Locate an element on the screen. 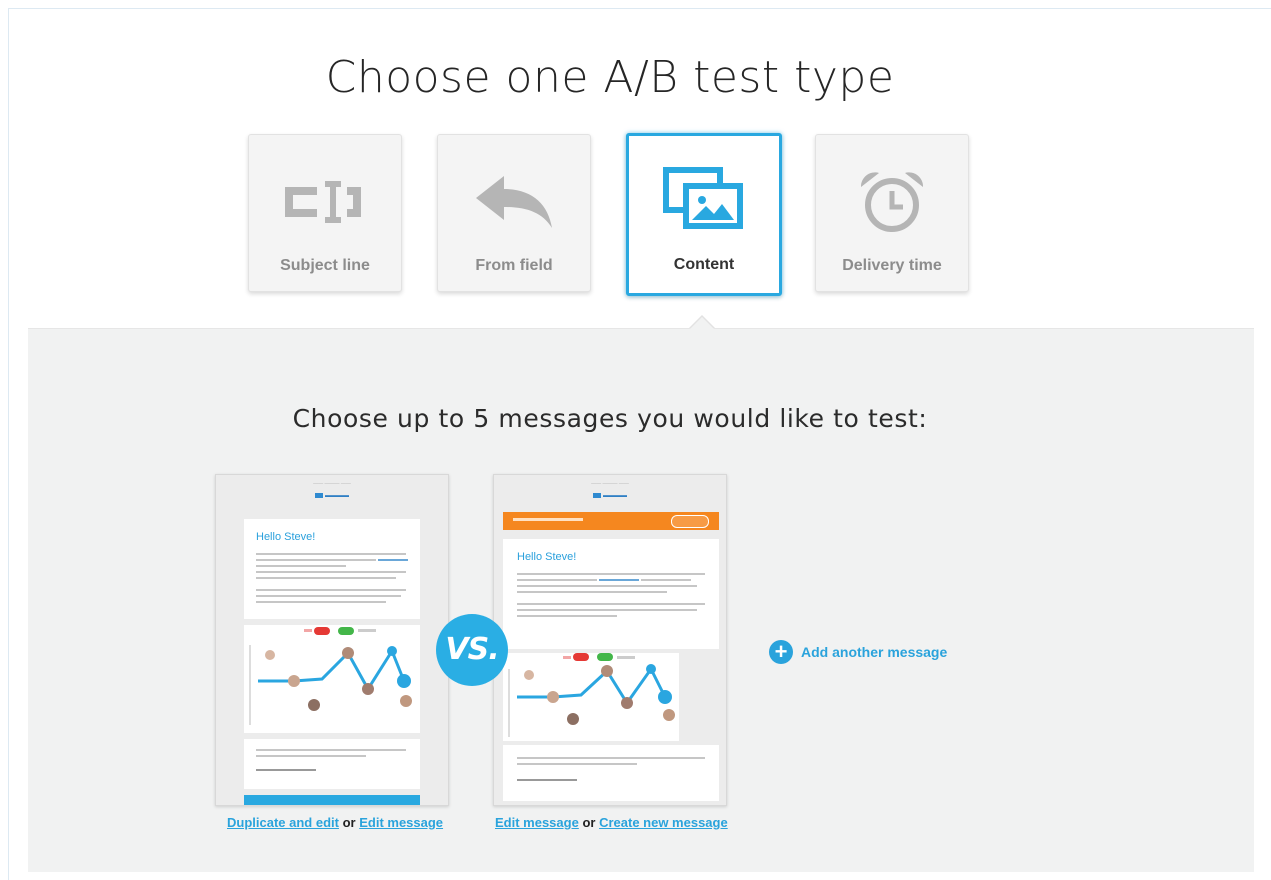 This screenshot has height=880, width=1271. test-type-label: Delivery time is located at coordinates (892, 265).